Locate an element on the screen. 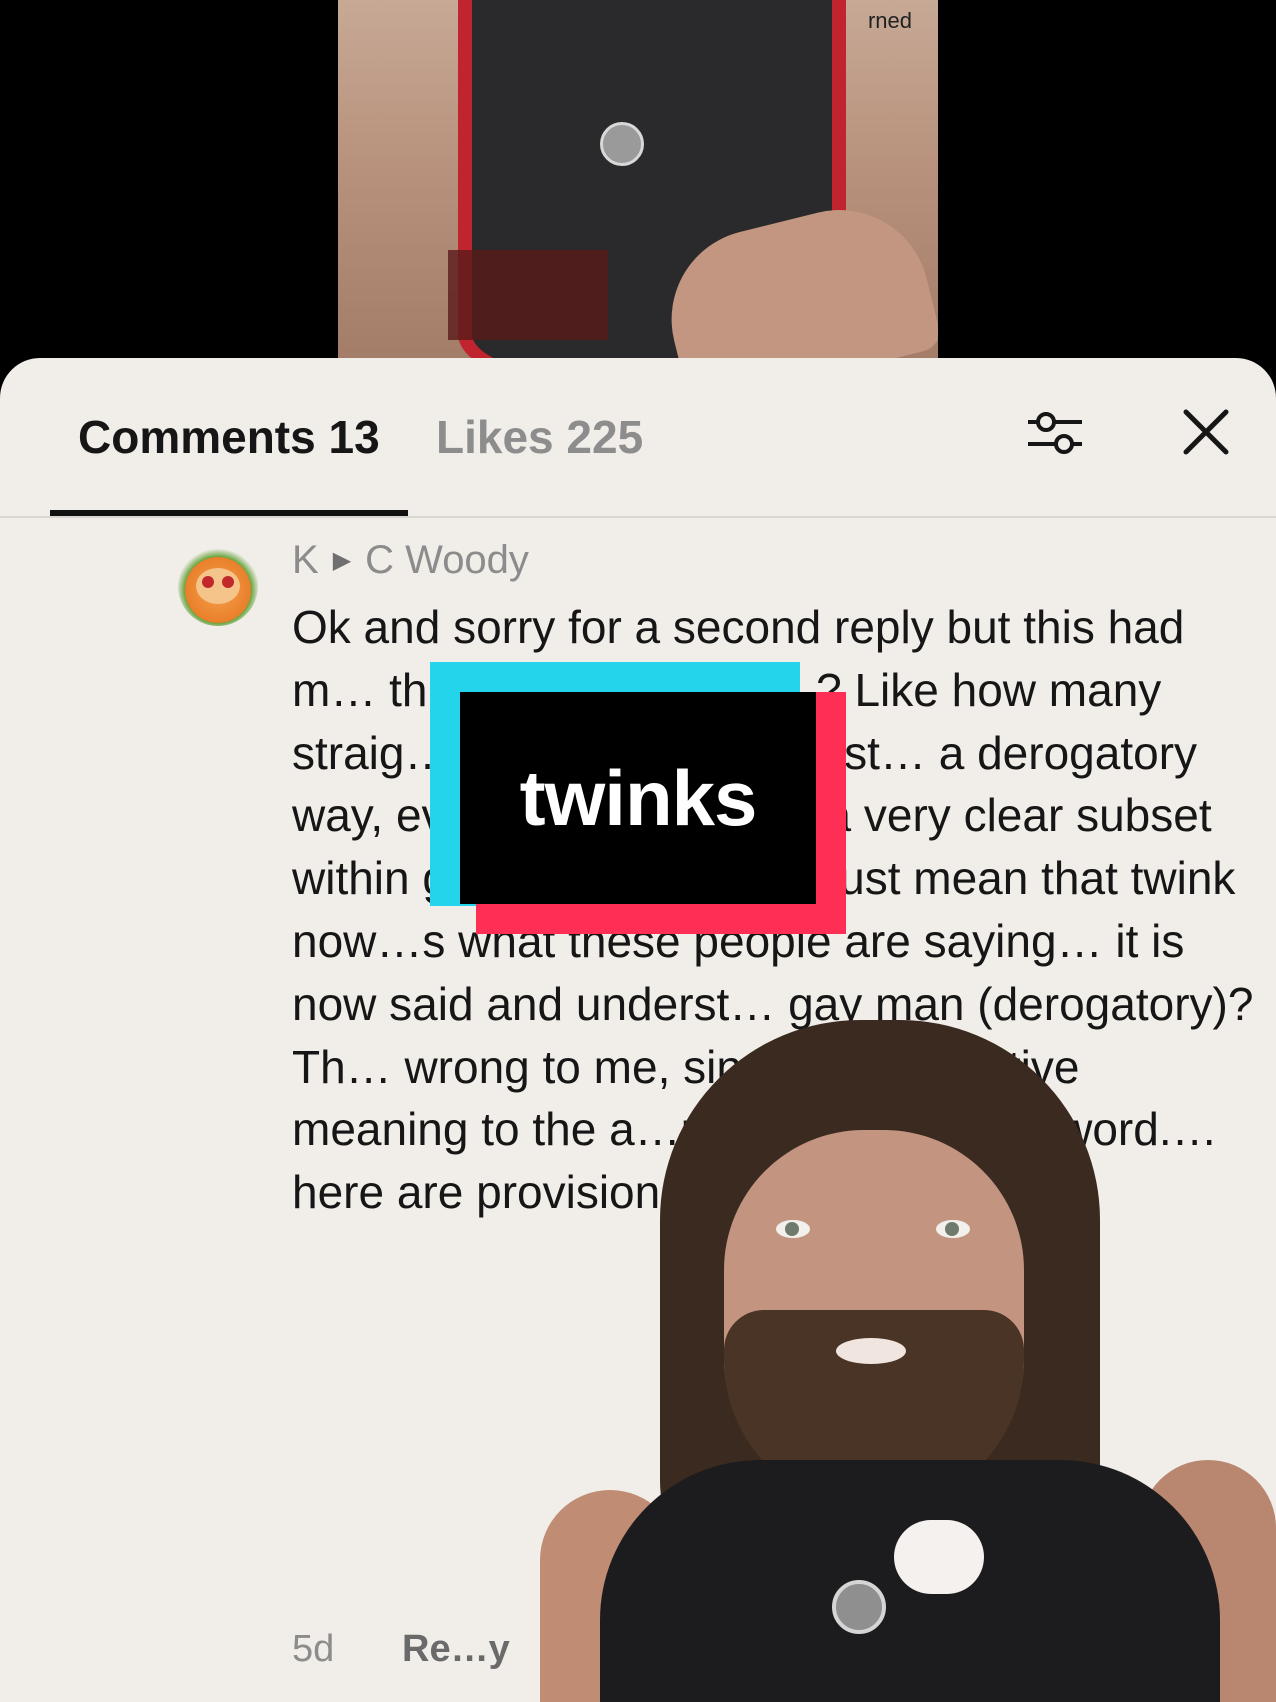  video-caption-fragment: rned is located at coordinates (889, 20).